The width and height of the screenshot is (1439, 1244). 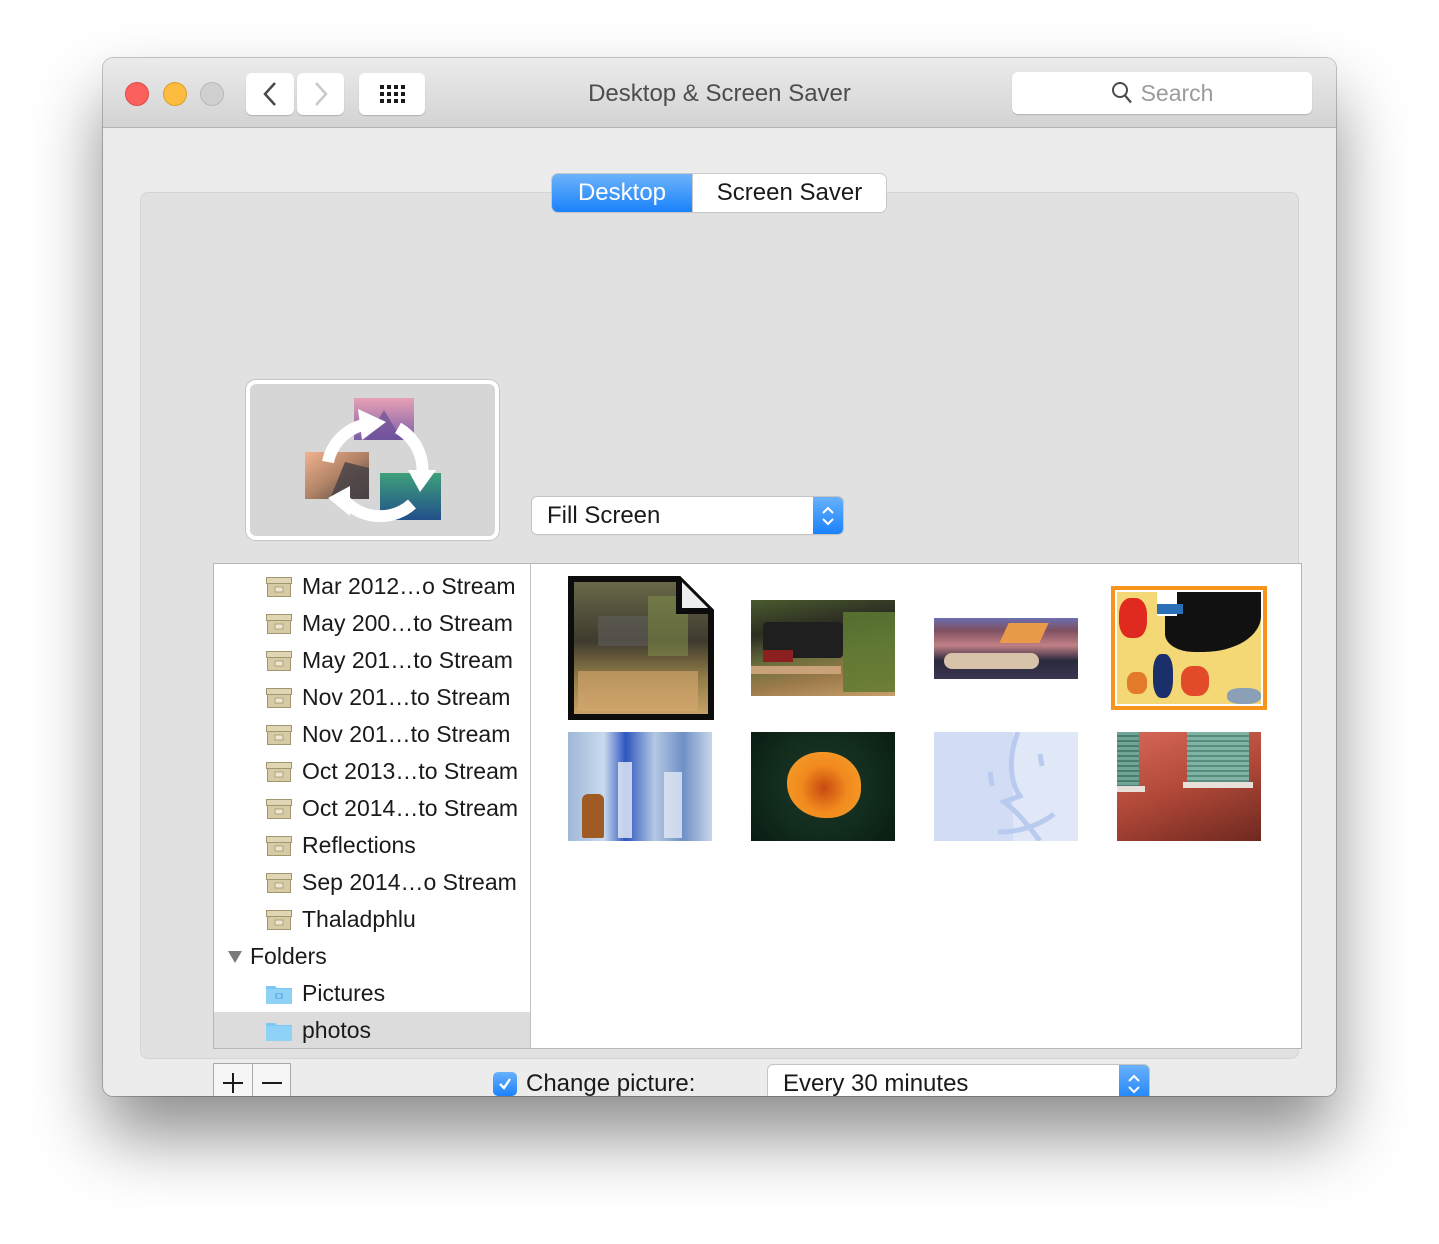 What do you see at coordinates (372, 771) in the screenshot?
I see `source-item: Oct 2013…to Stream` at bounding box center [372, 771].